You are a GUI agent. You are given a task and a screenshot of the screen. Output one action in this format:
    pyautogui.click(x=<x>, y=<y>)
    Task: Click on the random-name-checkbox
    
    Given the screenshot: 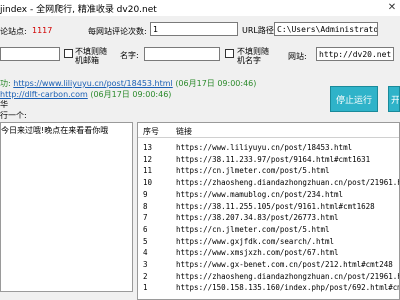 What is the action you would take?
    pyautogui.click(x=229, y=53)
    